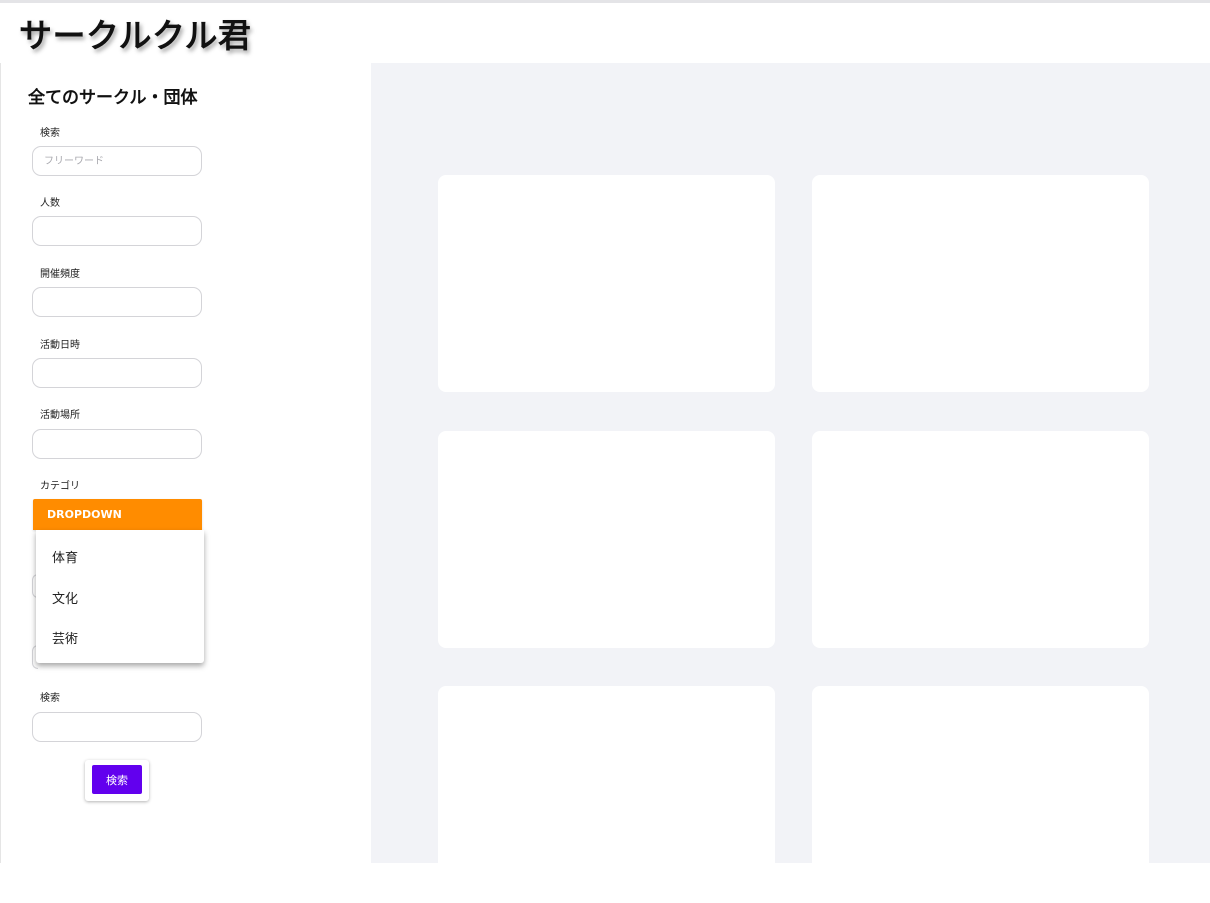 The height and width of the screenshot is (903, 1210). What do you see at coordinates (117, 161) in the screenshot?
I see `freeword-search-input` at bounding box center [117, 161].